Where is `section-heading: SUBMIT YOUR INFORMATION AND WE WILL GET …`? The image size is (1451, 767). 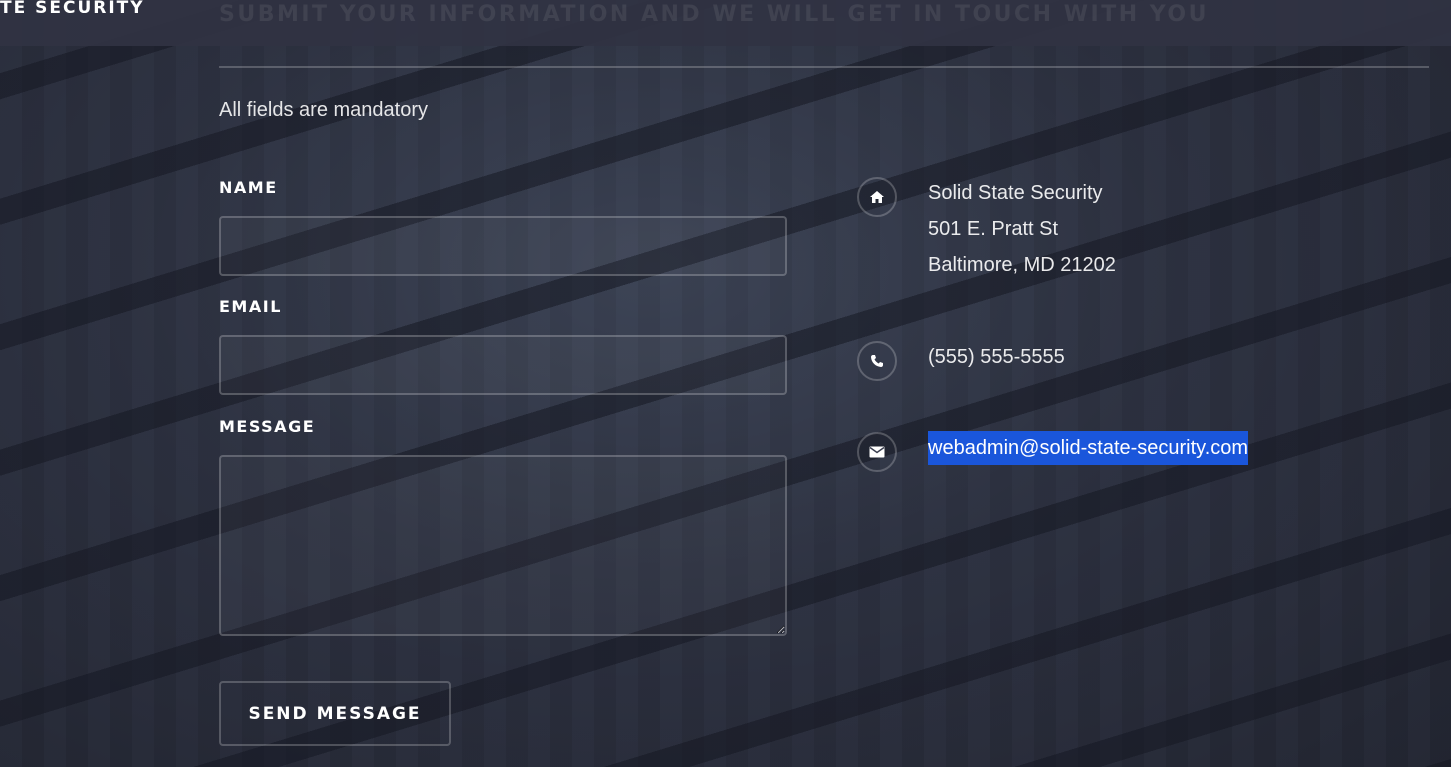 section-heading: SUBMIT YOUR INFORMATION AND WE WILL GET … is located at coordinates (714, 14).